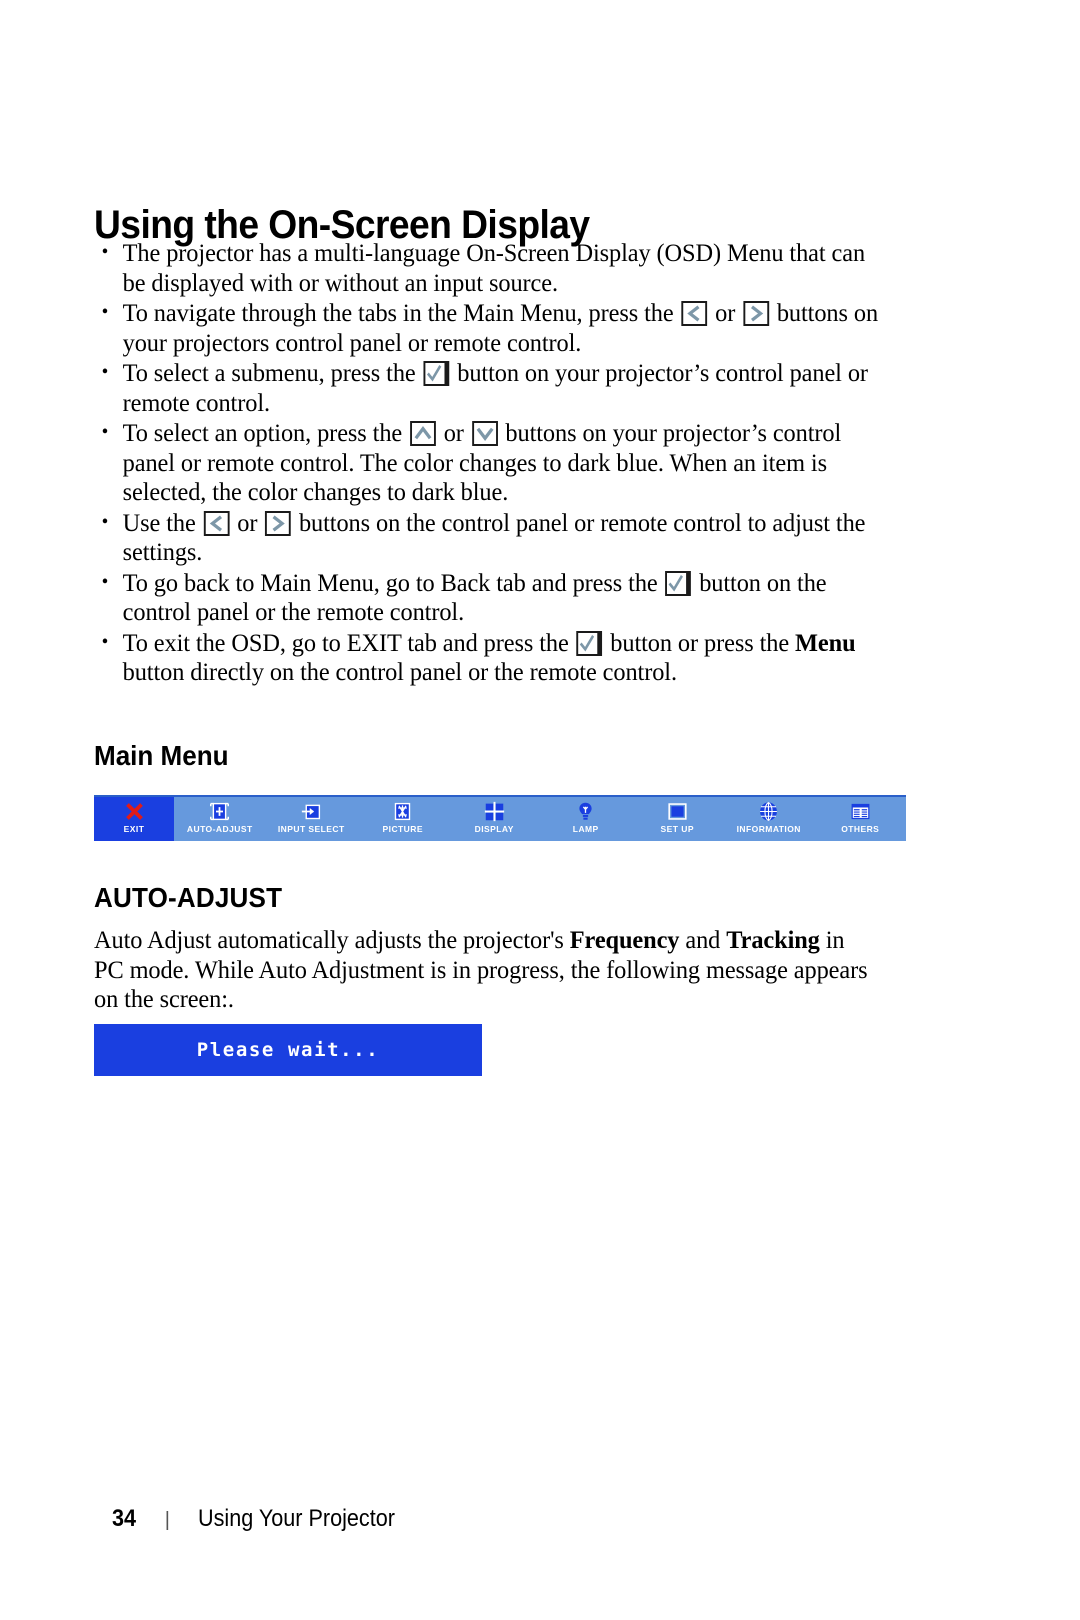 This screenshot has width=1080, height=1620. Describe the element at coordinates (296, 1518) in the screenshot. I see `footer-section-title: Using Your Projector` at that location.